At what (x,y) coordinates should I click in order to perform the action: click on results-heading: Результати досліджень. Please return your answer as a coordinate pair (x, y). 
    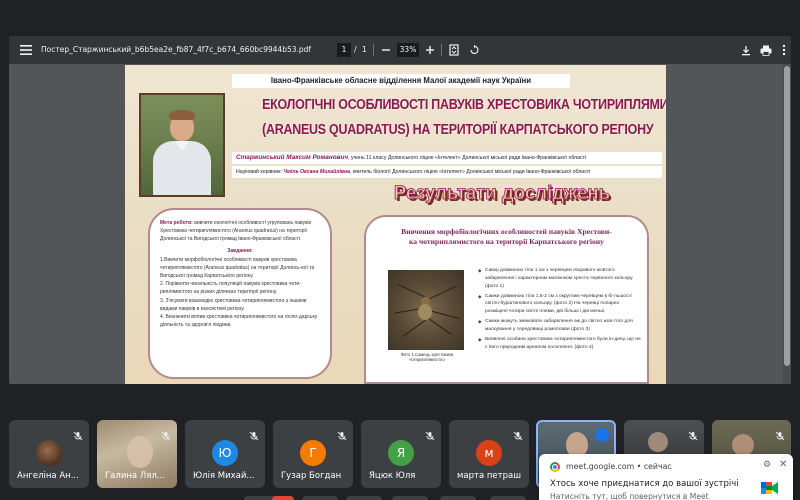
    Looking at the image, I should click on (502, 194).